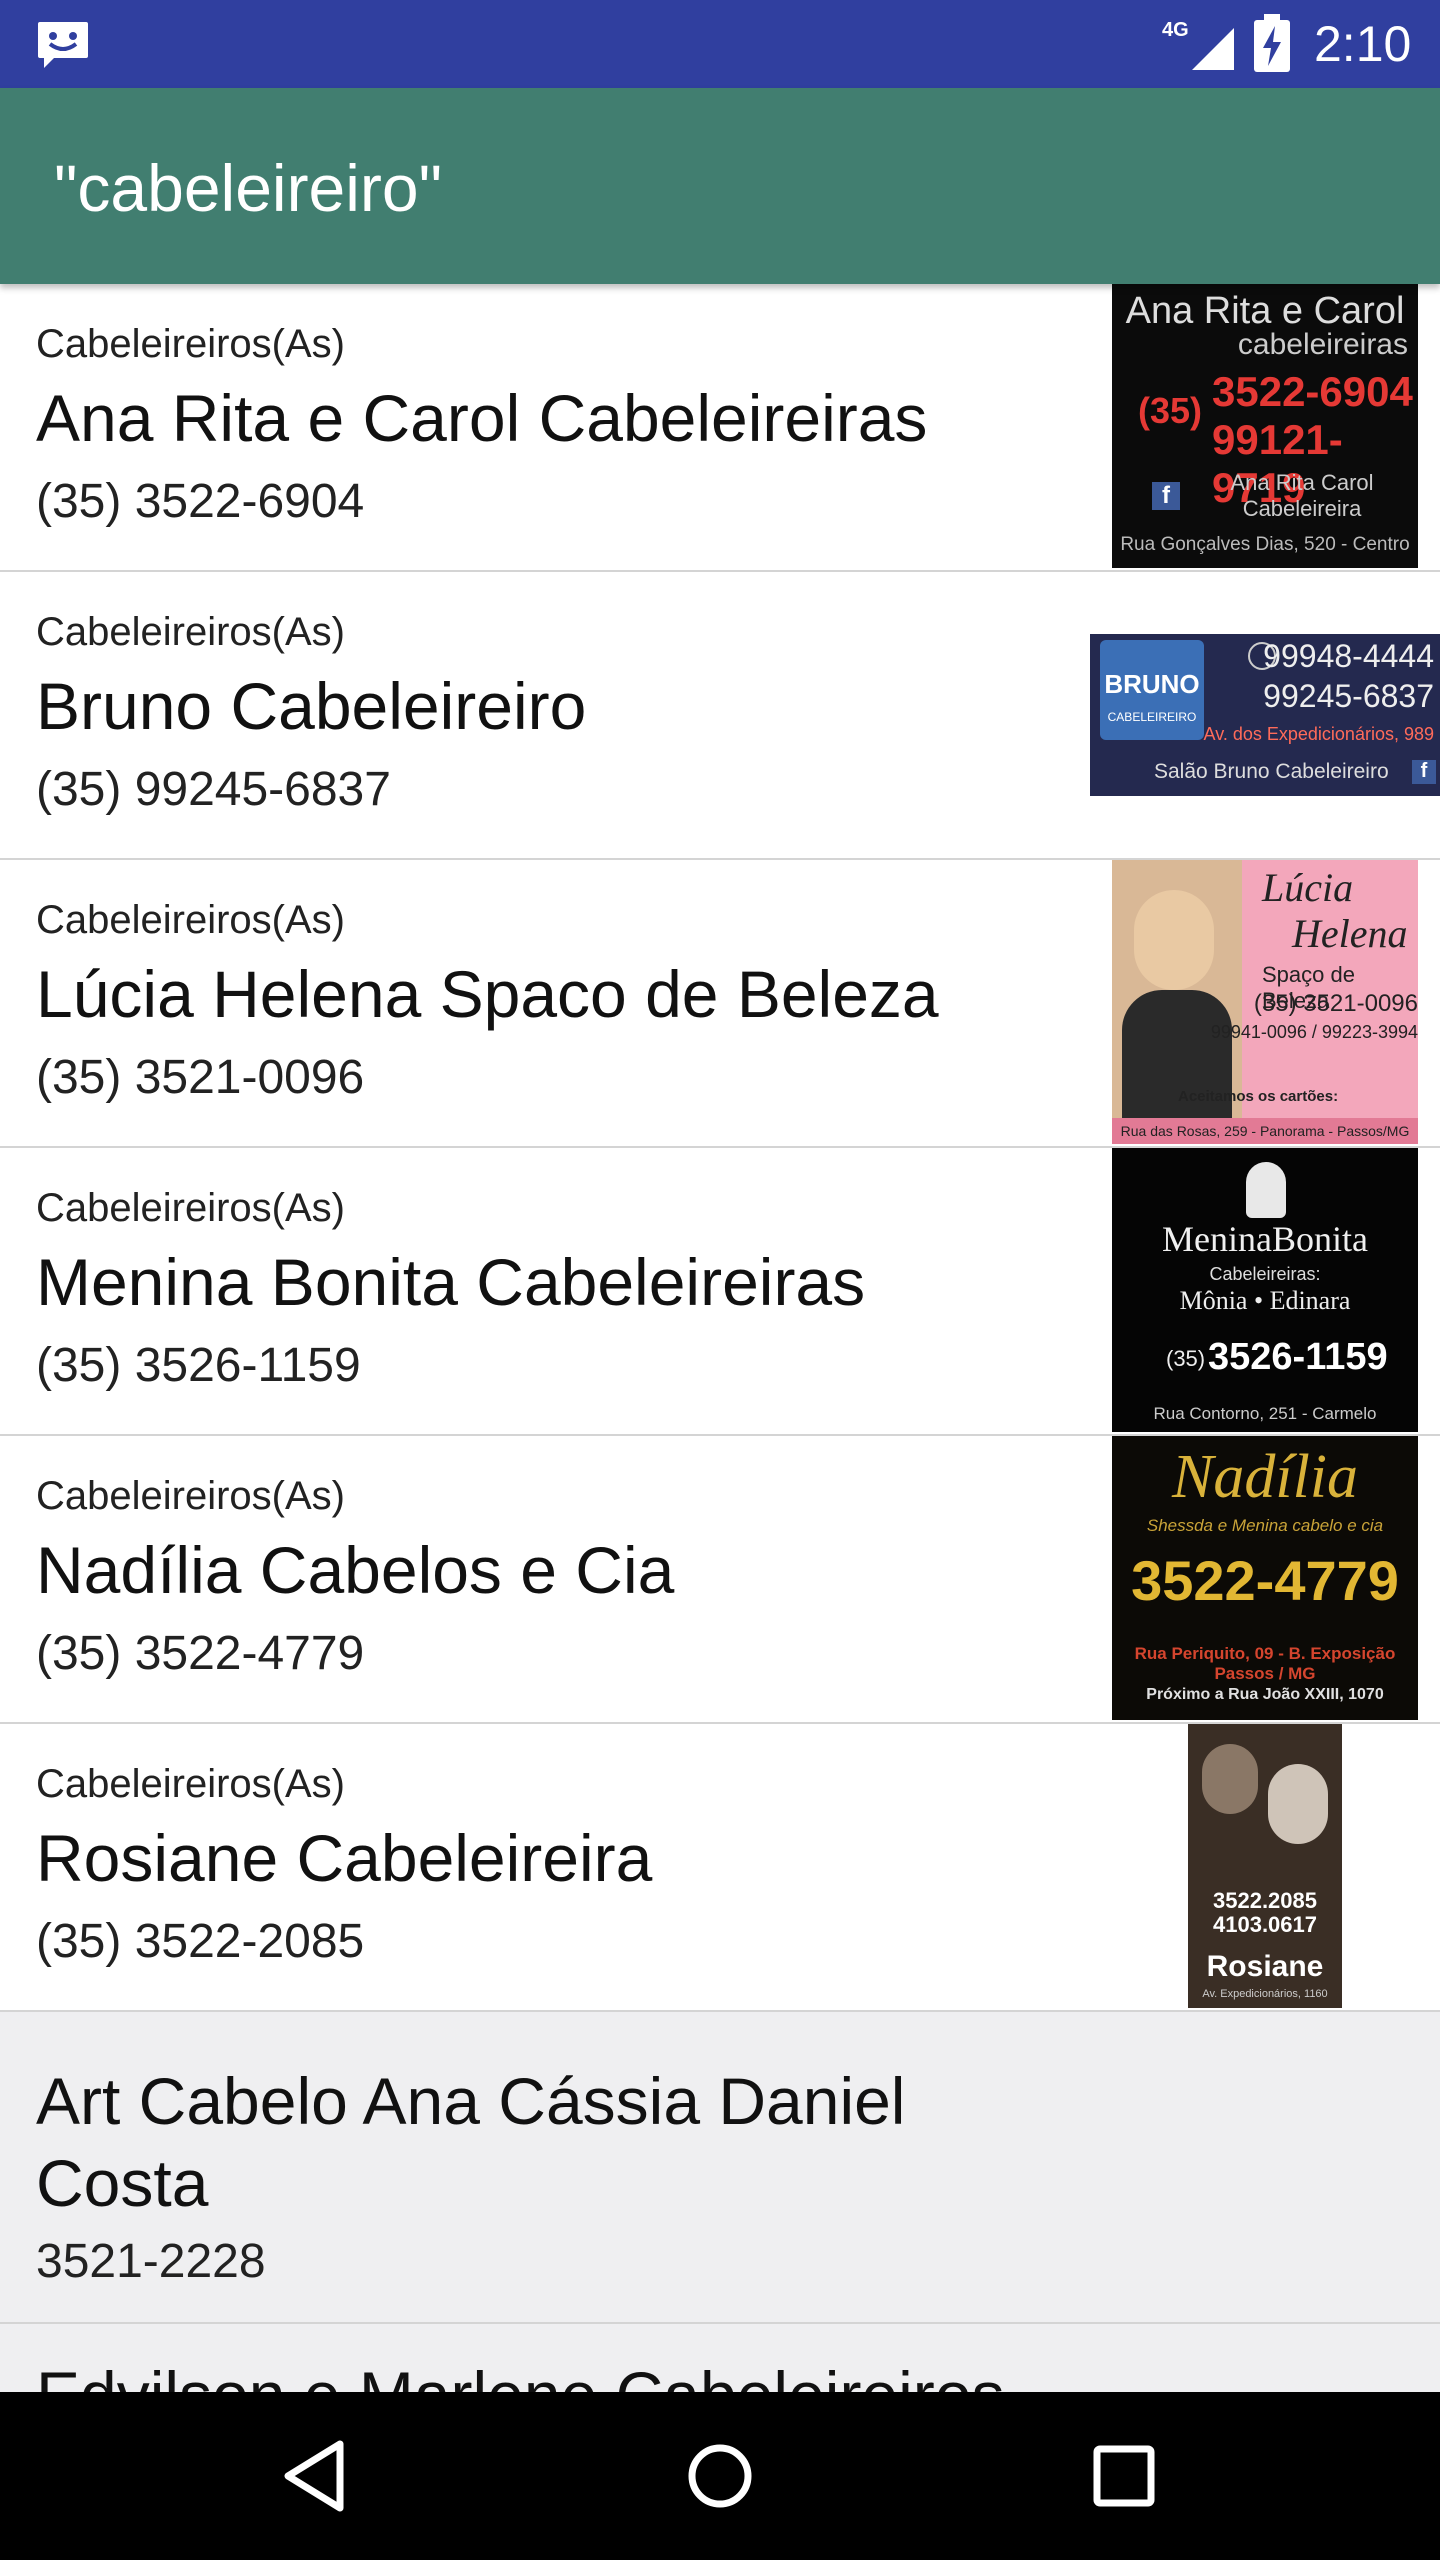 The height and width of the screenshot is (2560, 1440). I want to click on ad-address: Rua Contorno, 251 - Carmelo, so click(1265, 1413).